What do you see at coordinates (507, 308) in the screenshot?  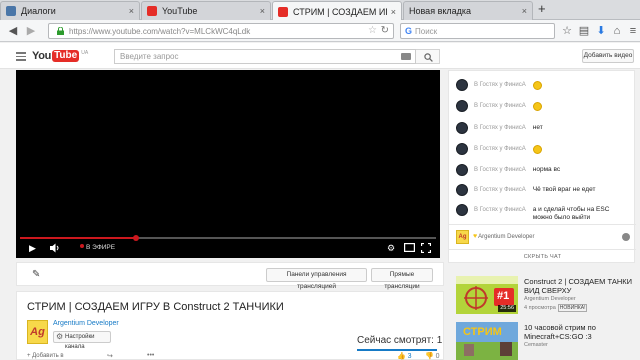 I see `video-duration: 25:56` at bounding box center [507, 308].